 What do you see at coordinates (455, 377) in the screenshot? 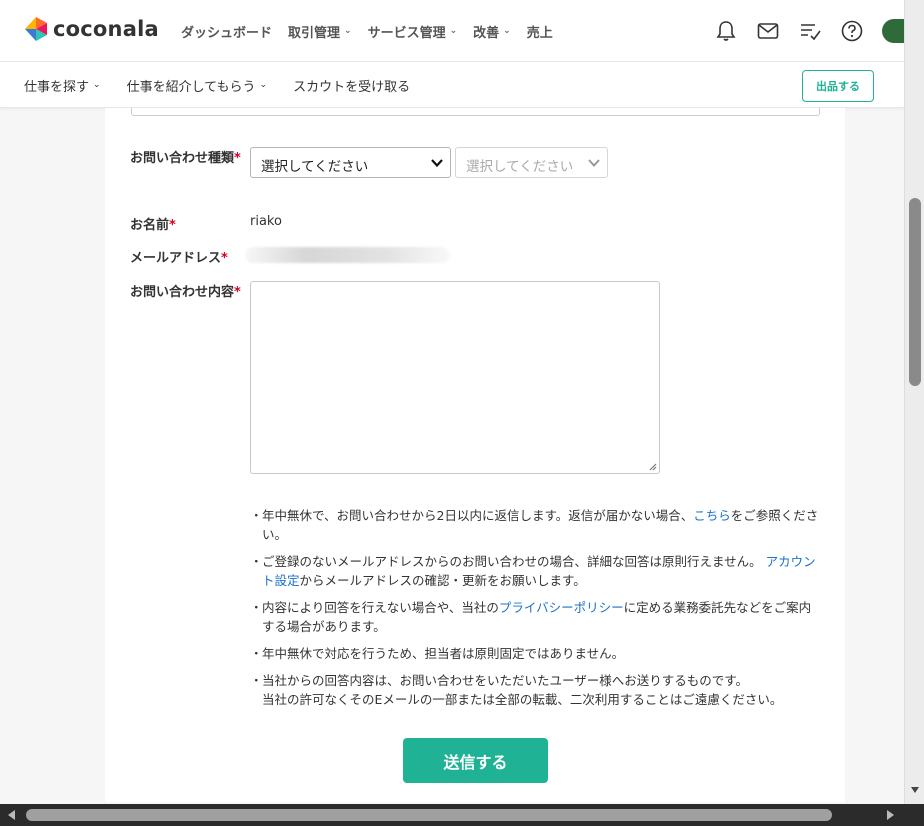
I see `inquiry-content-textarea` at bounding box center [455, 377].